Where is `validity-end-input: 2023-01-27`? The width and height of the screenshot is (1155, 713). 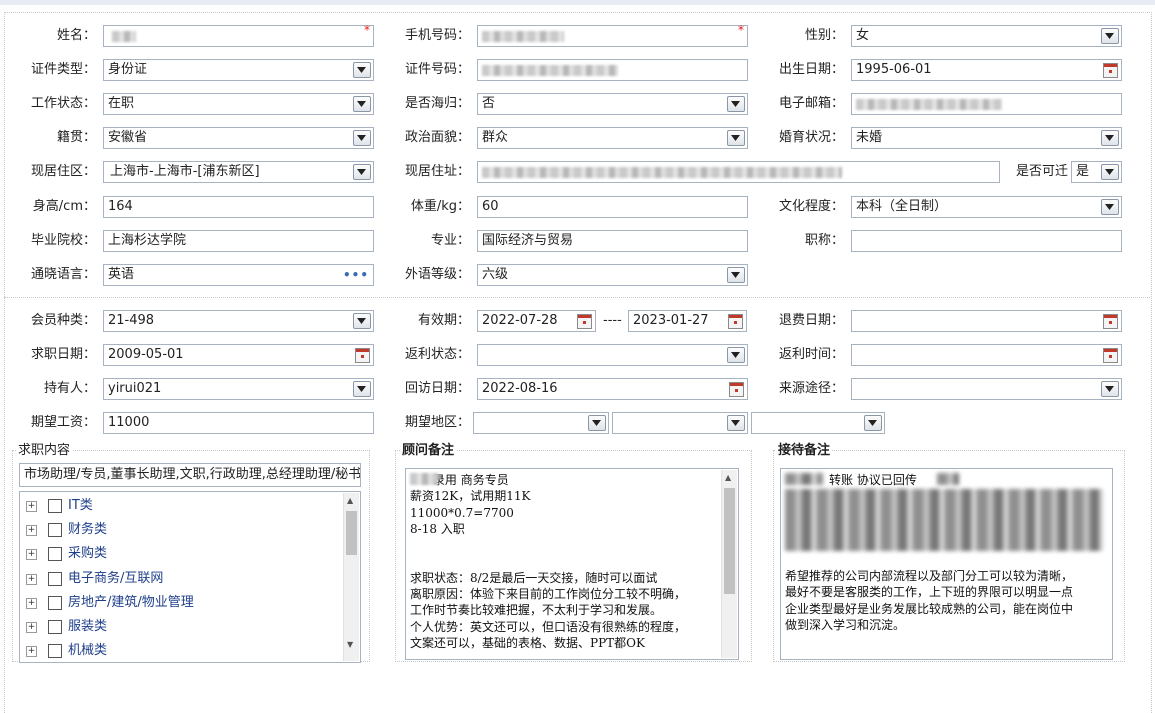 validity-end-input: 2023-01-27 is located at coordinates (687, 321).